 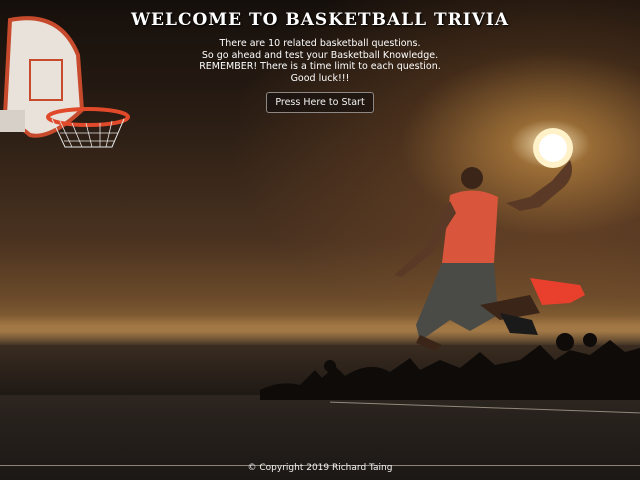 What do you see at coordinates (485, 407) in the screenshot?
I see `court-line` at bounding box center [485, 407].